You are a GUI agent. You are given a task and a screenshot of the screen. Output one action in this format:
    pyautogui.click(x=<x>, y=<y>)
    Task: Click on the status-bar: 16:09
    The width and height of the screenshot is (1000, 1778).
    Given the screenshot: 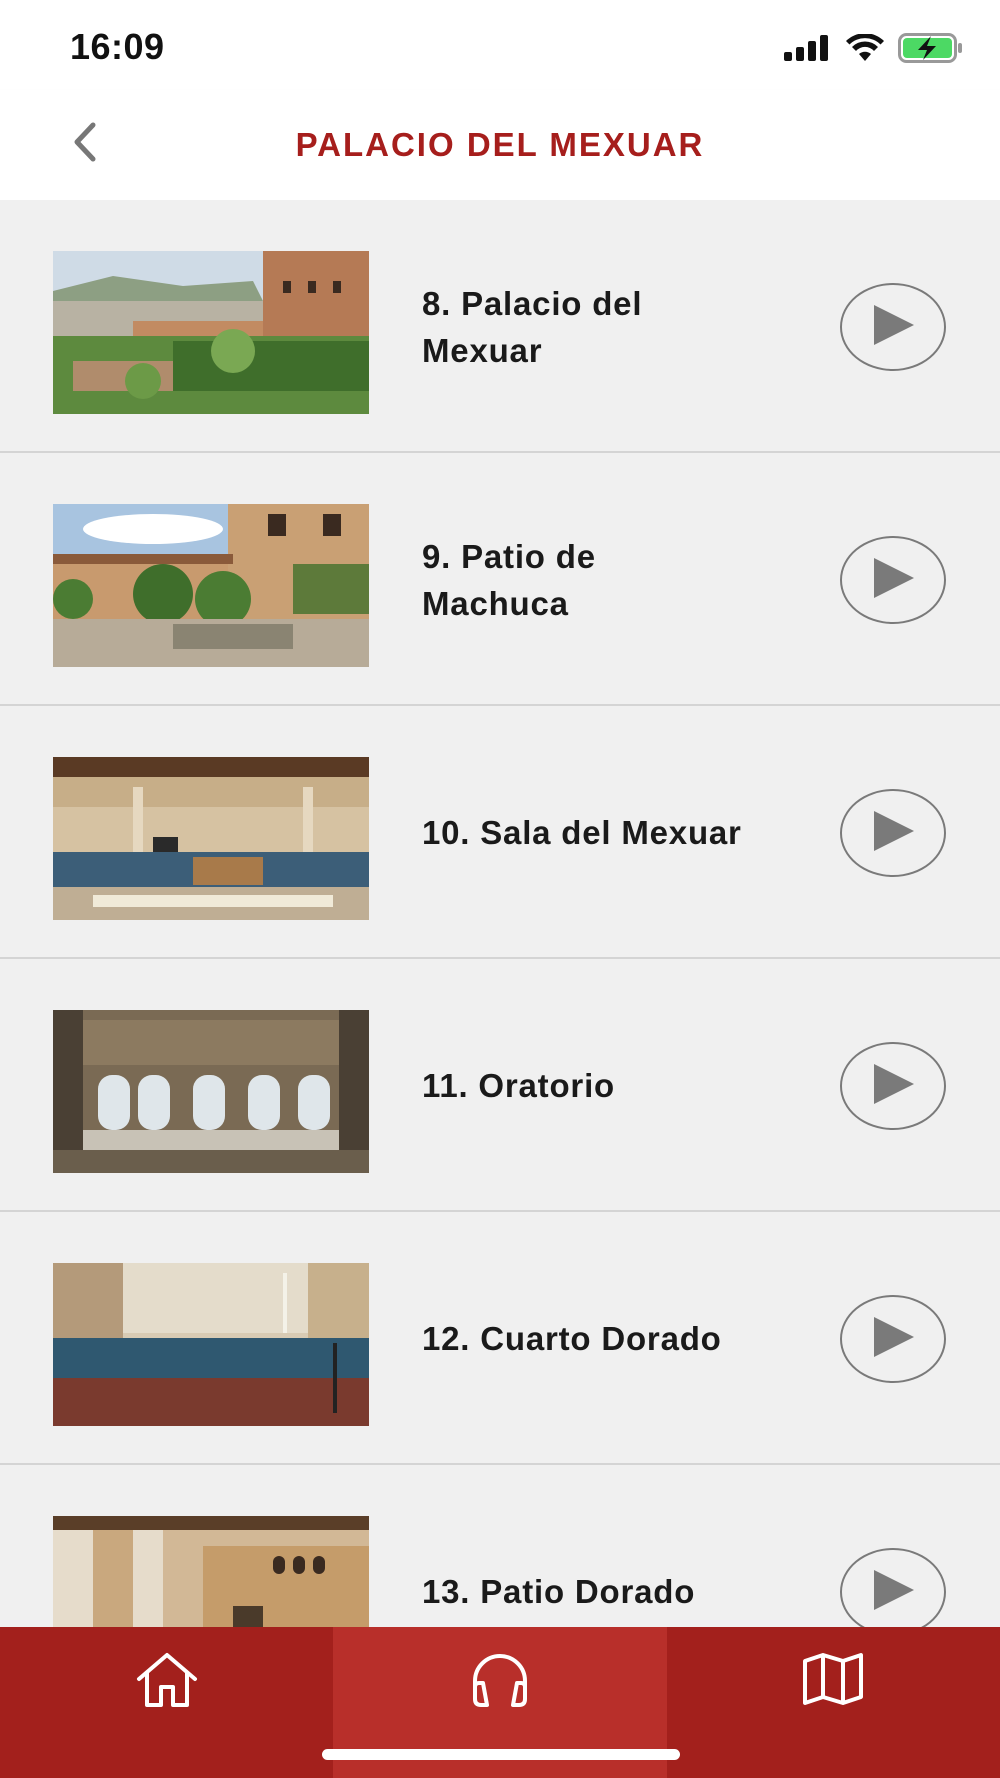 What is the action you would take?
    pyautogui.click(x=500, y=45)
    